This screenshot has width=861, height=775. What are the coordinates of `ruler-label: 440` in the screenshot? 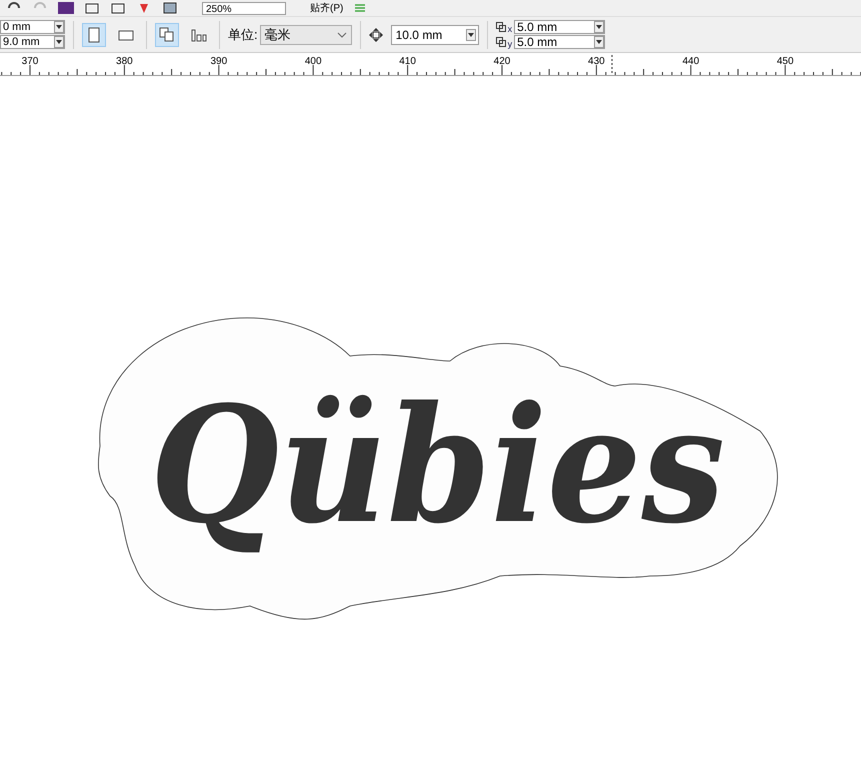 It's located at (691, 61).